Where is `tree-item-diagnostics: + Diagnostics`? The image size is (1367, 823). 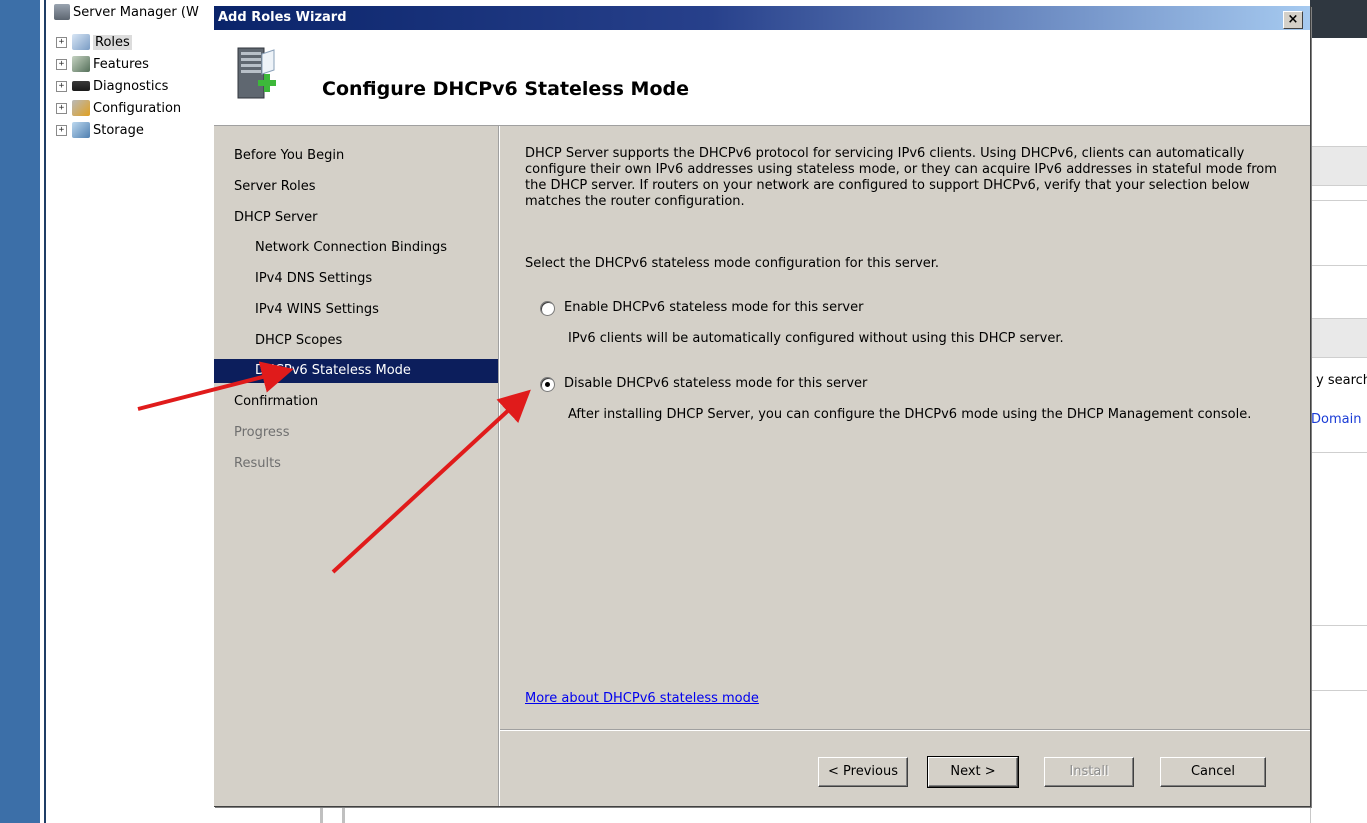 tree-item-diagnostics: + Diagnostics is located at coordinates (112, 86).